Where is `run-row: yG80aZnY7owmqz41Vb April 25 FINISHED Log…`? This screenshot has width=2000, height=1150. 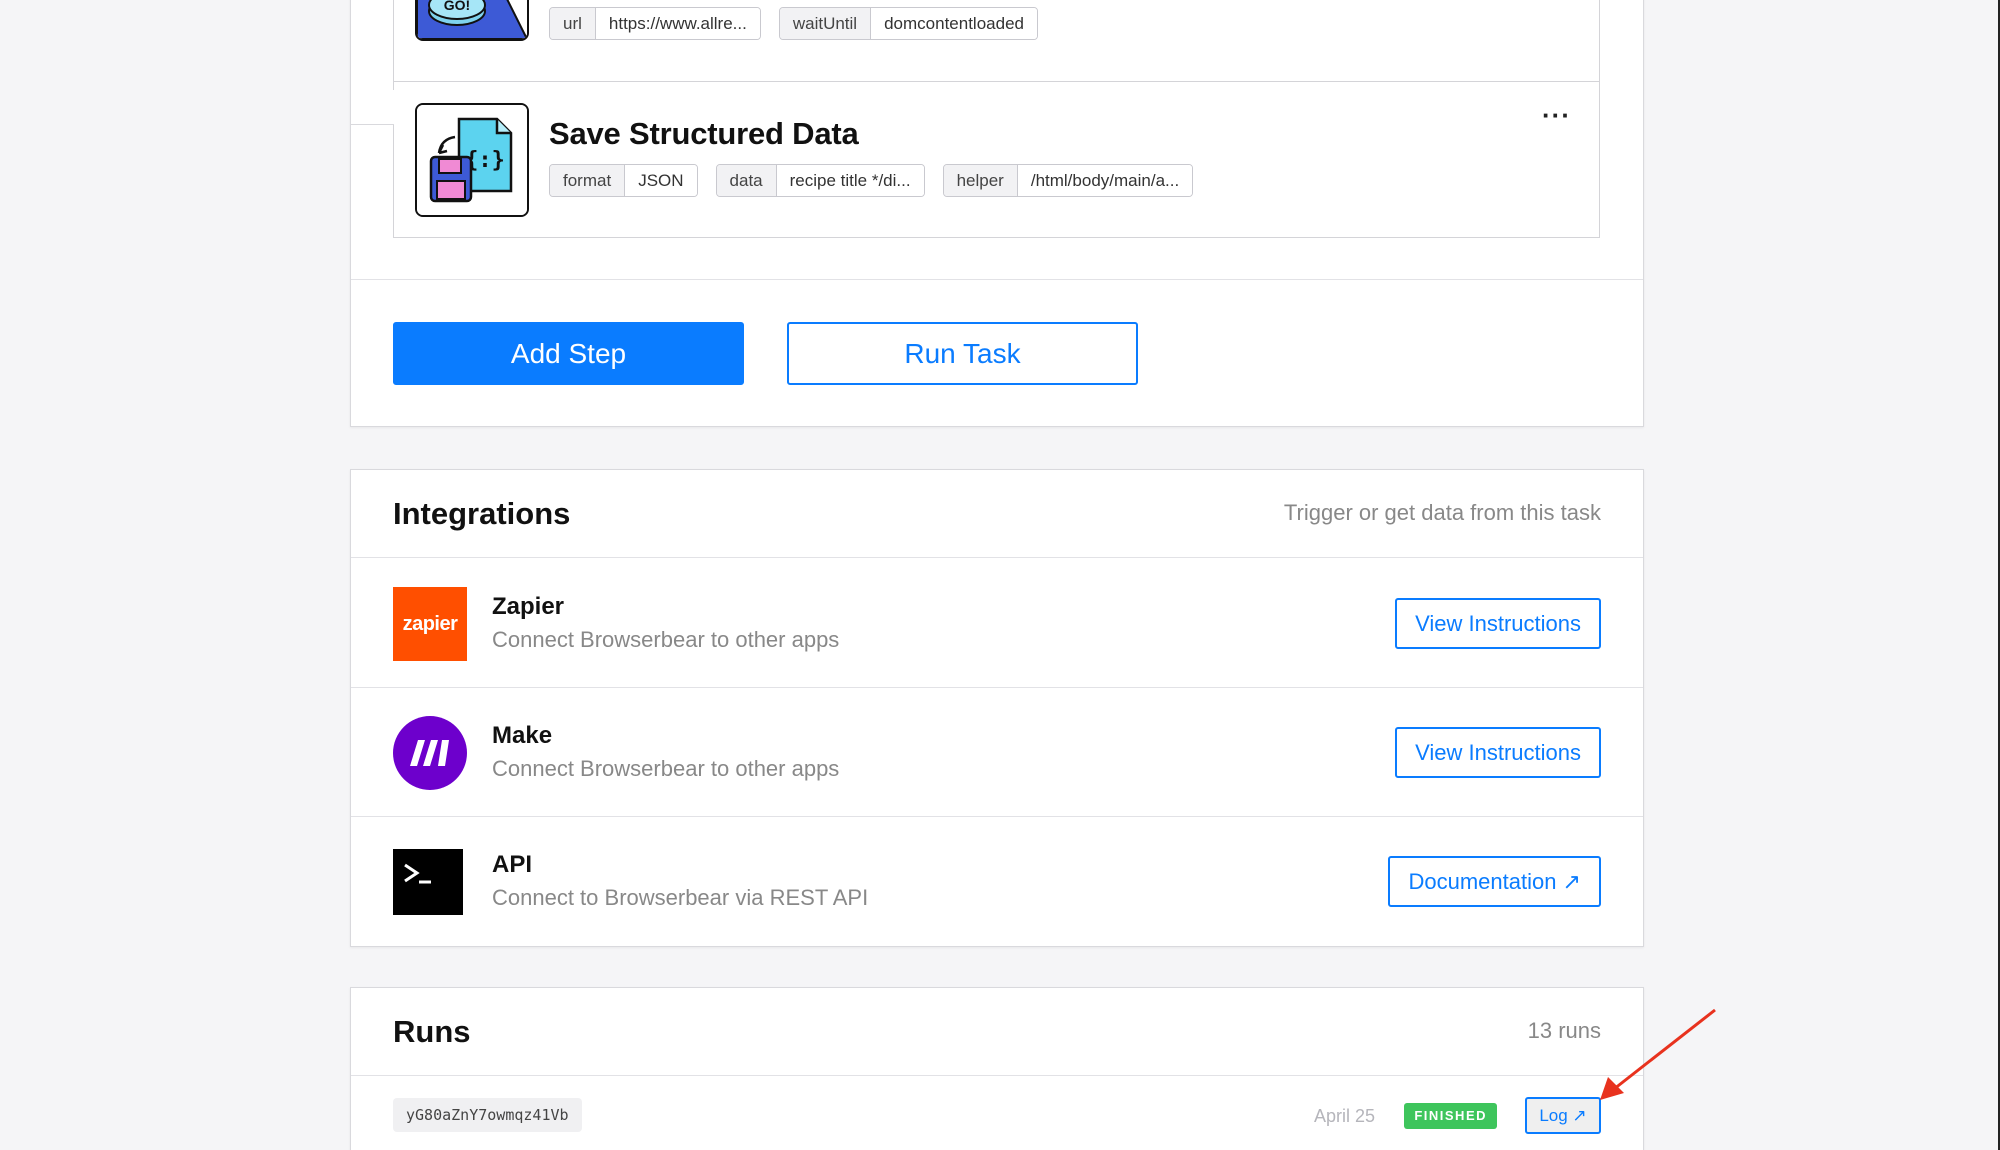 run-row: yG80aZnY7owmqz41Vb April 25 FINISHED Log… is located at coordinates (997, 1113).